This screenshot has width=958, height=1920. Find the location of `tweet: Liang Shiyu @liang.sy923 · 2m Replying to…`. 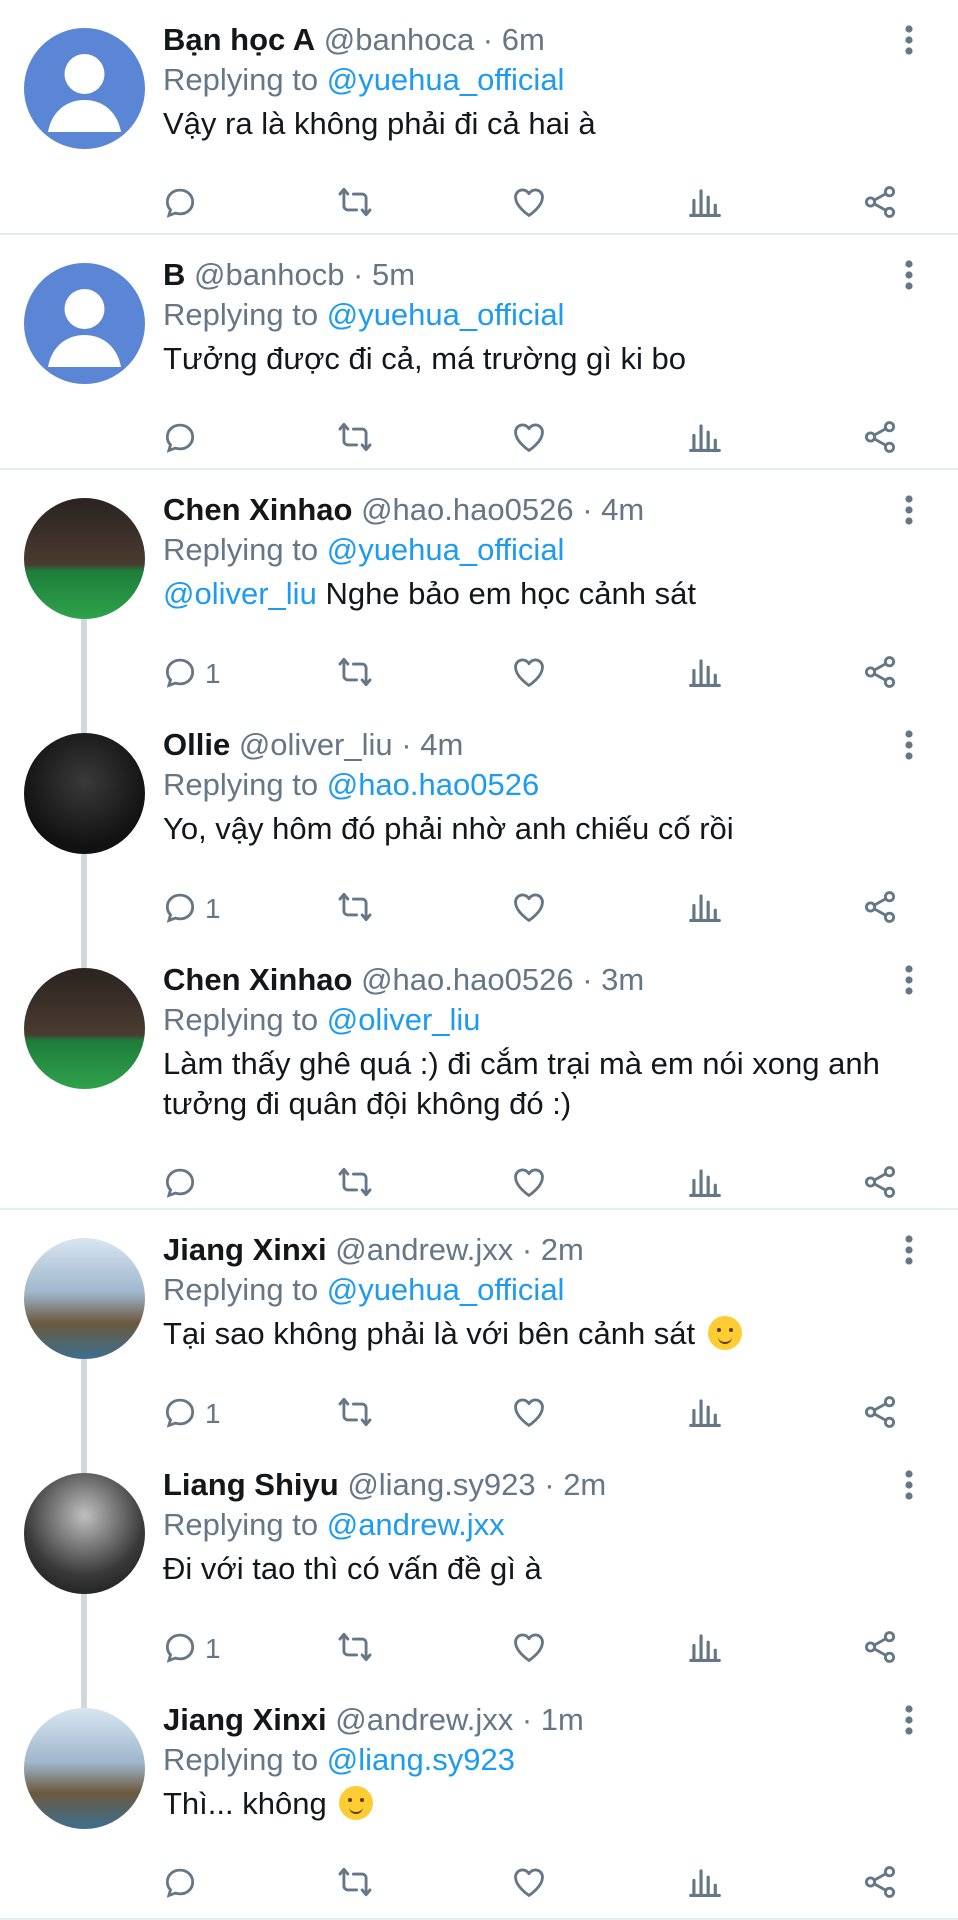

tweet: Liang Shiyu @liang.sy923 · 2m Replying to… is located at coordinates (479, 1576).